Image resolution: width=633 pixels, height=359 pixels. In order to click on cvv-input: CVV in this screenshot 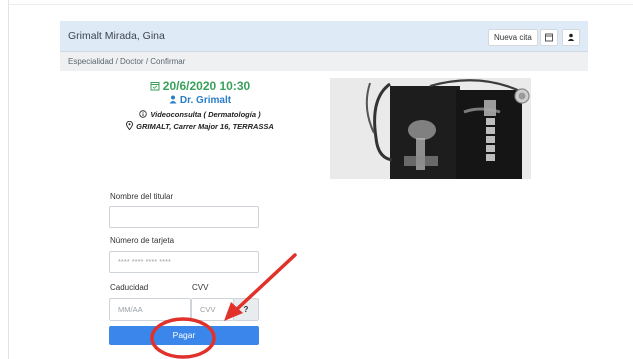, I will do `click(212, 309)`.